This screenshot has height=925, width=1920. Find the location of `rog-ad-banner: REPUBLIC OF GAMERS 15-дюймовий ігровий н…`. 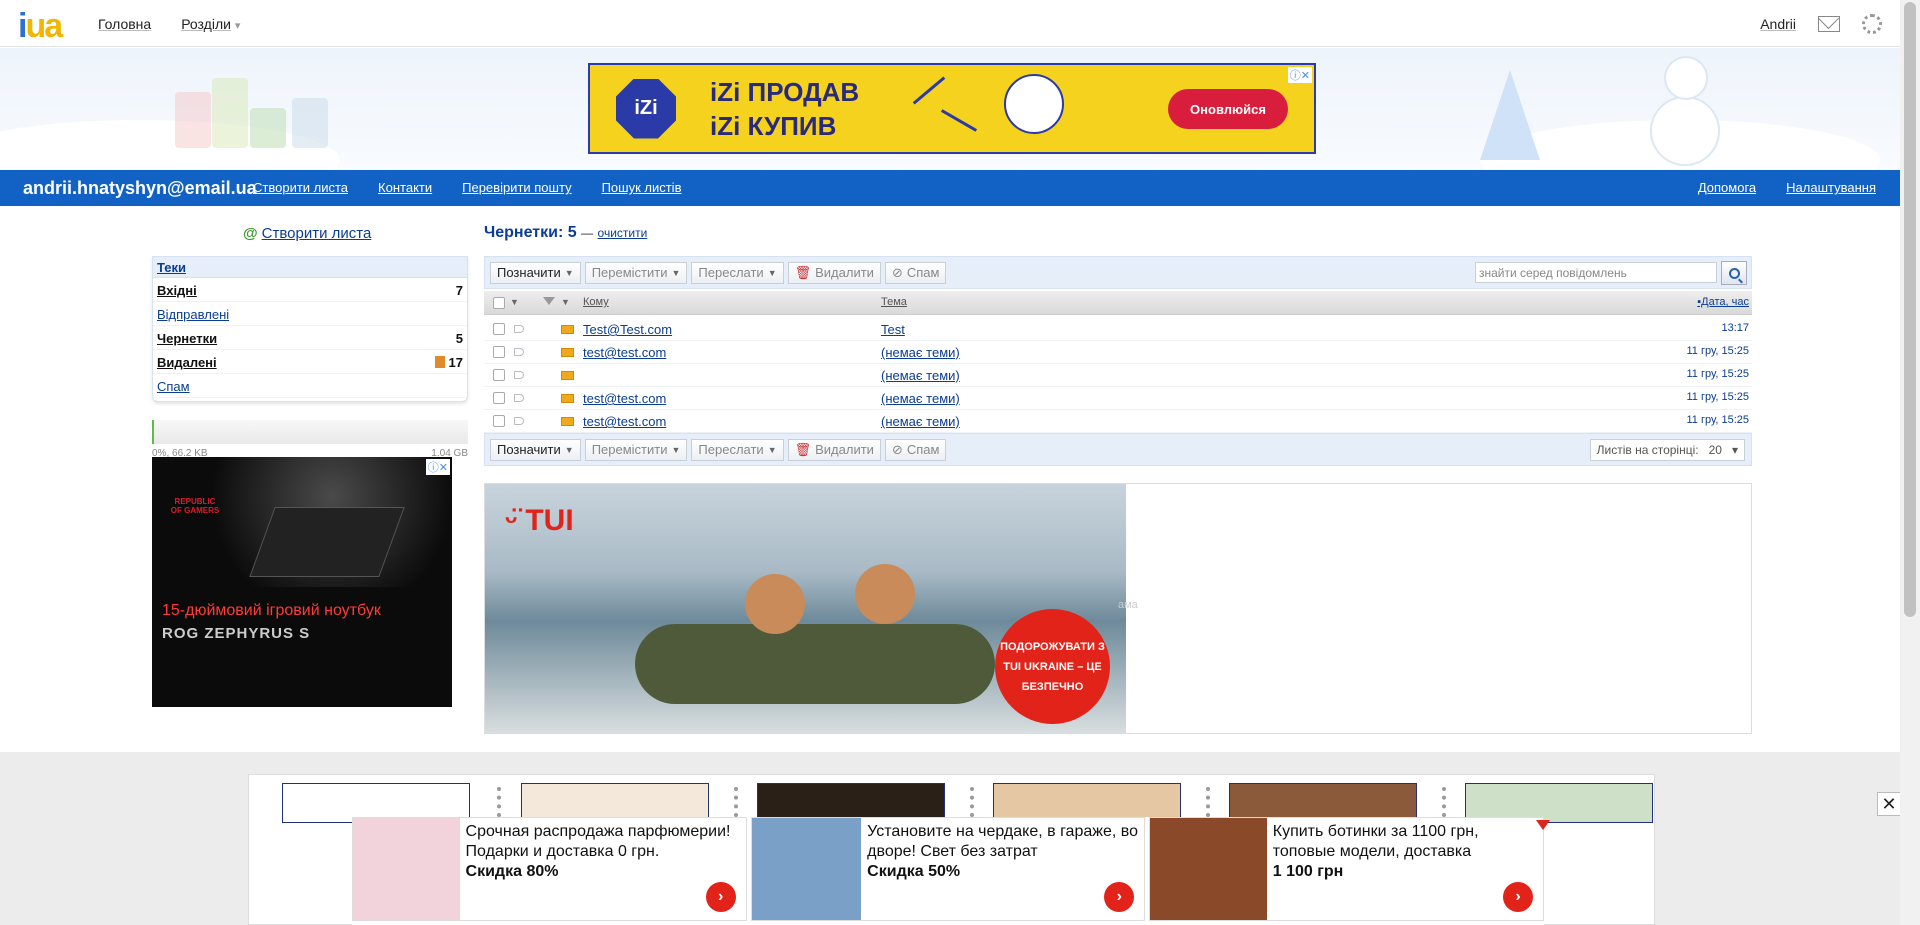

rog-ad-banner: REPUBLIC OF GAMERS 15-дюймовий ігровий н… is located at coordinates (302, 582).